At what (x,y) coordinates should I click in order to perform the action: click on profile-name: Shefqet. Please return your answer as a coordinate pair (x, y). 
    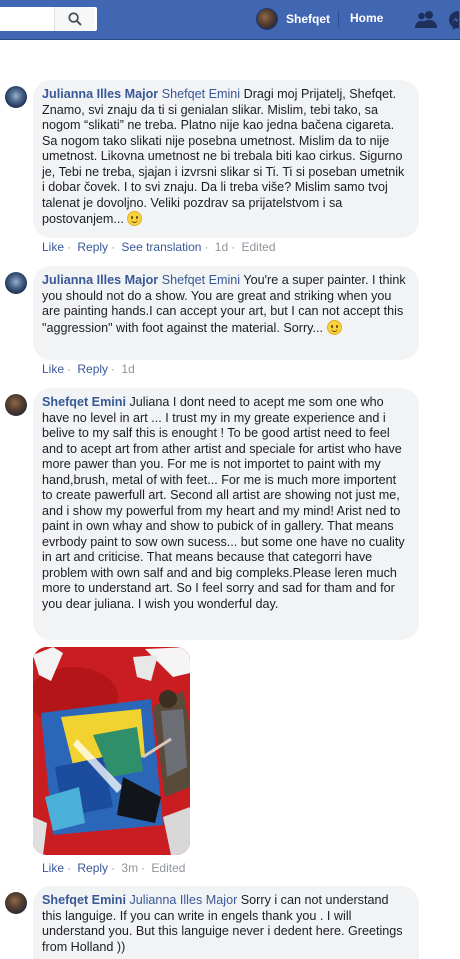
    Looking at the image, I should click on (308, 19).